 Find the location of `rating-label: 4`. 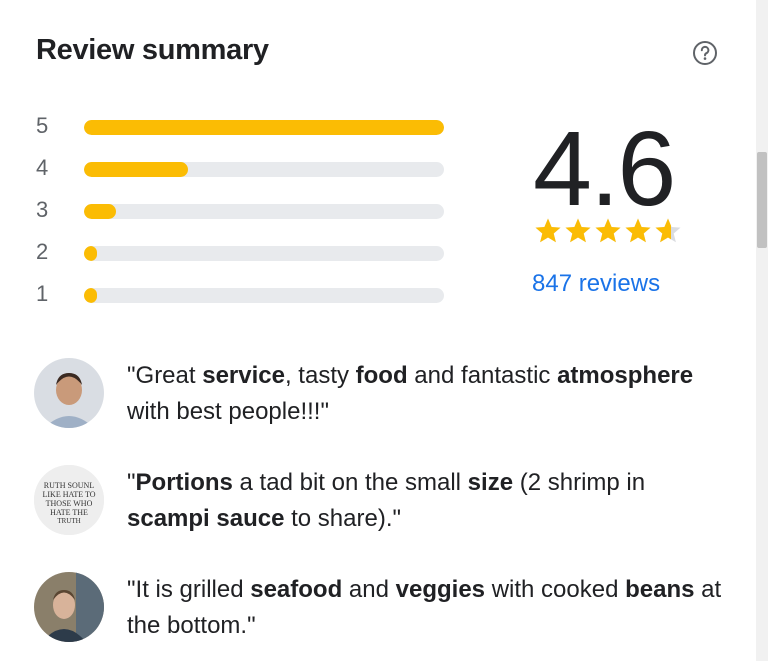

rating-label: 4 is located at coordinates (42, 167).